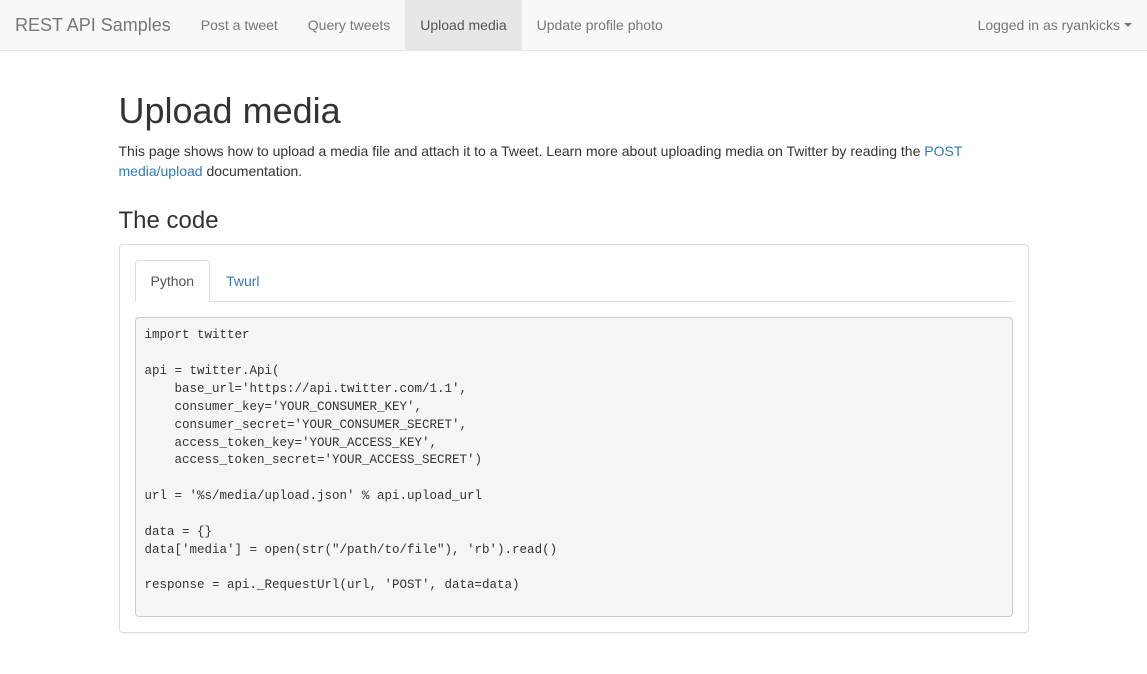 This screenshot has width=1147, height=674. I want to click on code-language-tabs: Python Twurl, so click(573, 280).